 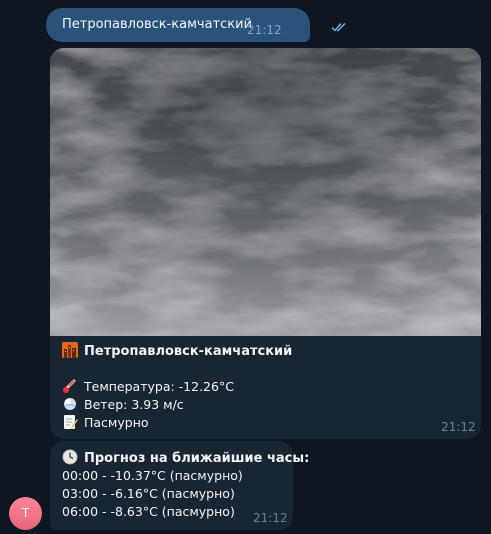 What do you see at coordinates (264, 30) in the screenshot?
I see `outgoing-message-time: 21:12` at bounding box center [264, 30].